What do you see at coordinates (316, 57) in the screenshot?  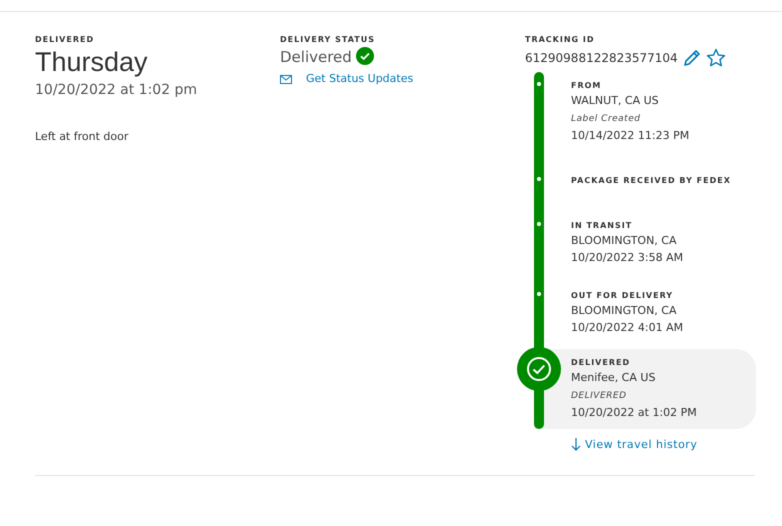 I see `delivery-status: Delivered` at bounding box center [316, 57].